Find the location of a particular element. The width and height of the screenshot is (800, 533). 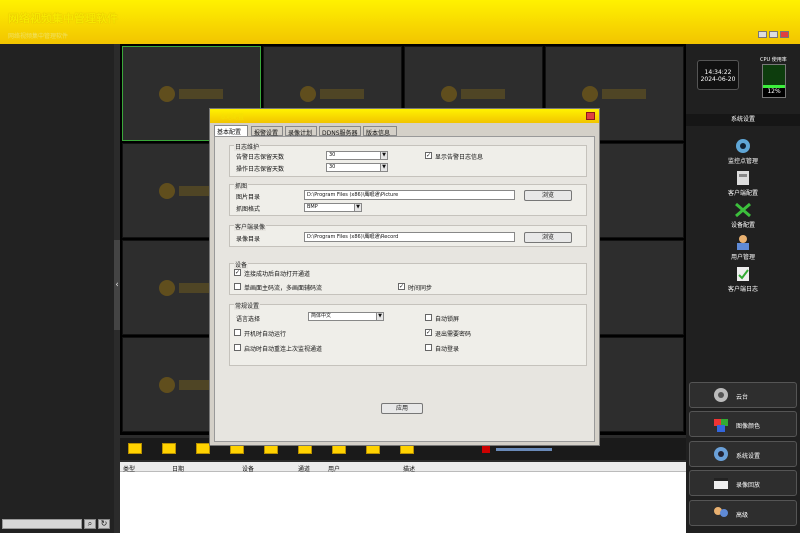

group-log-title: 日志维护 is located at coordinates (247, 146).